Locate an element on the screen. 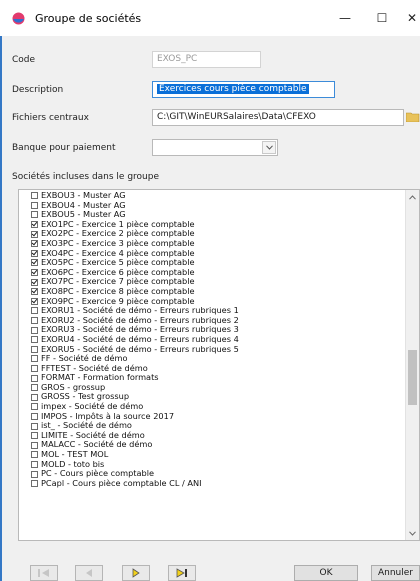  scroll-thumb is located at coordinates (412, 377).